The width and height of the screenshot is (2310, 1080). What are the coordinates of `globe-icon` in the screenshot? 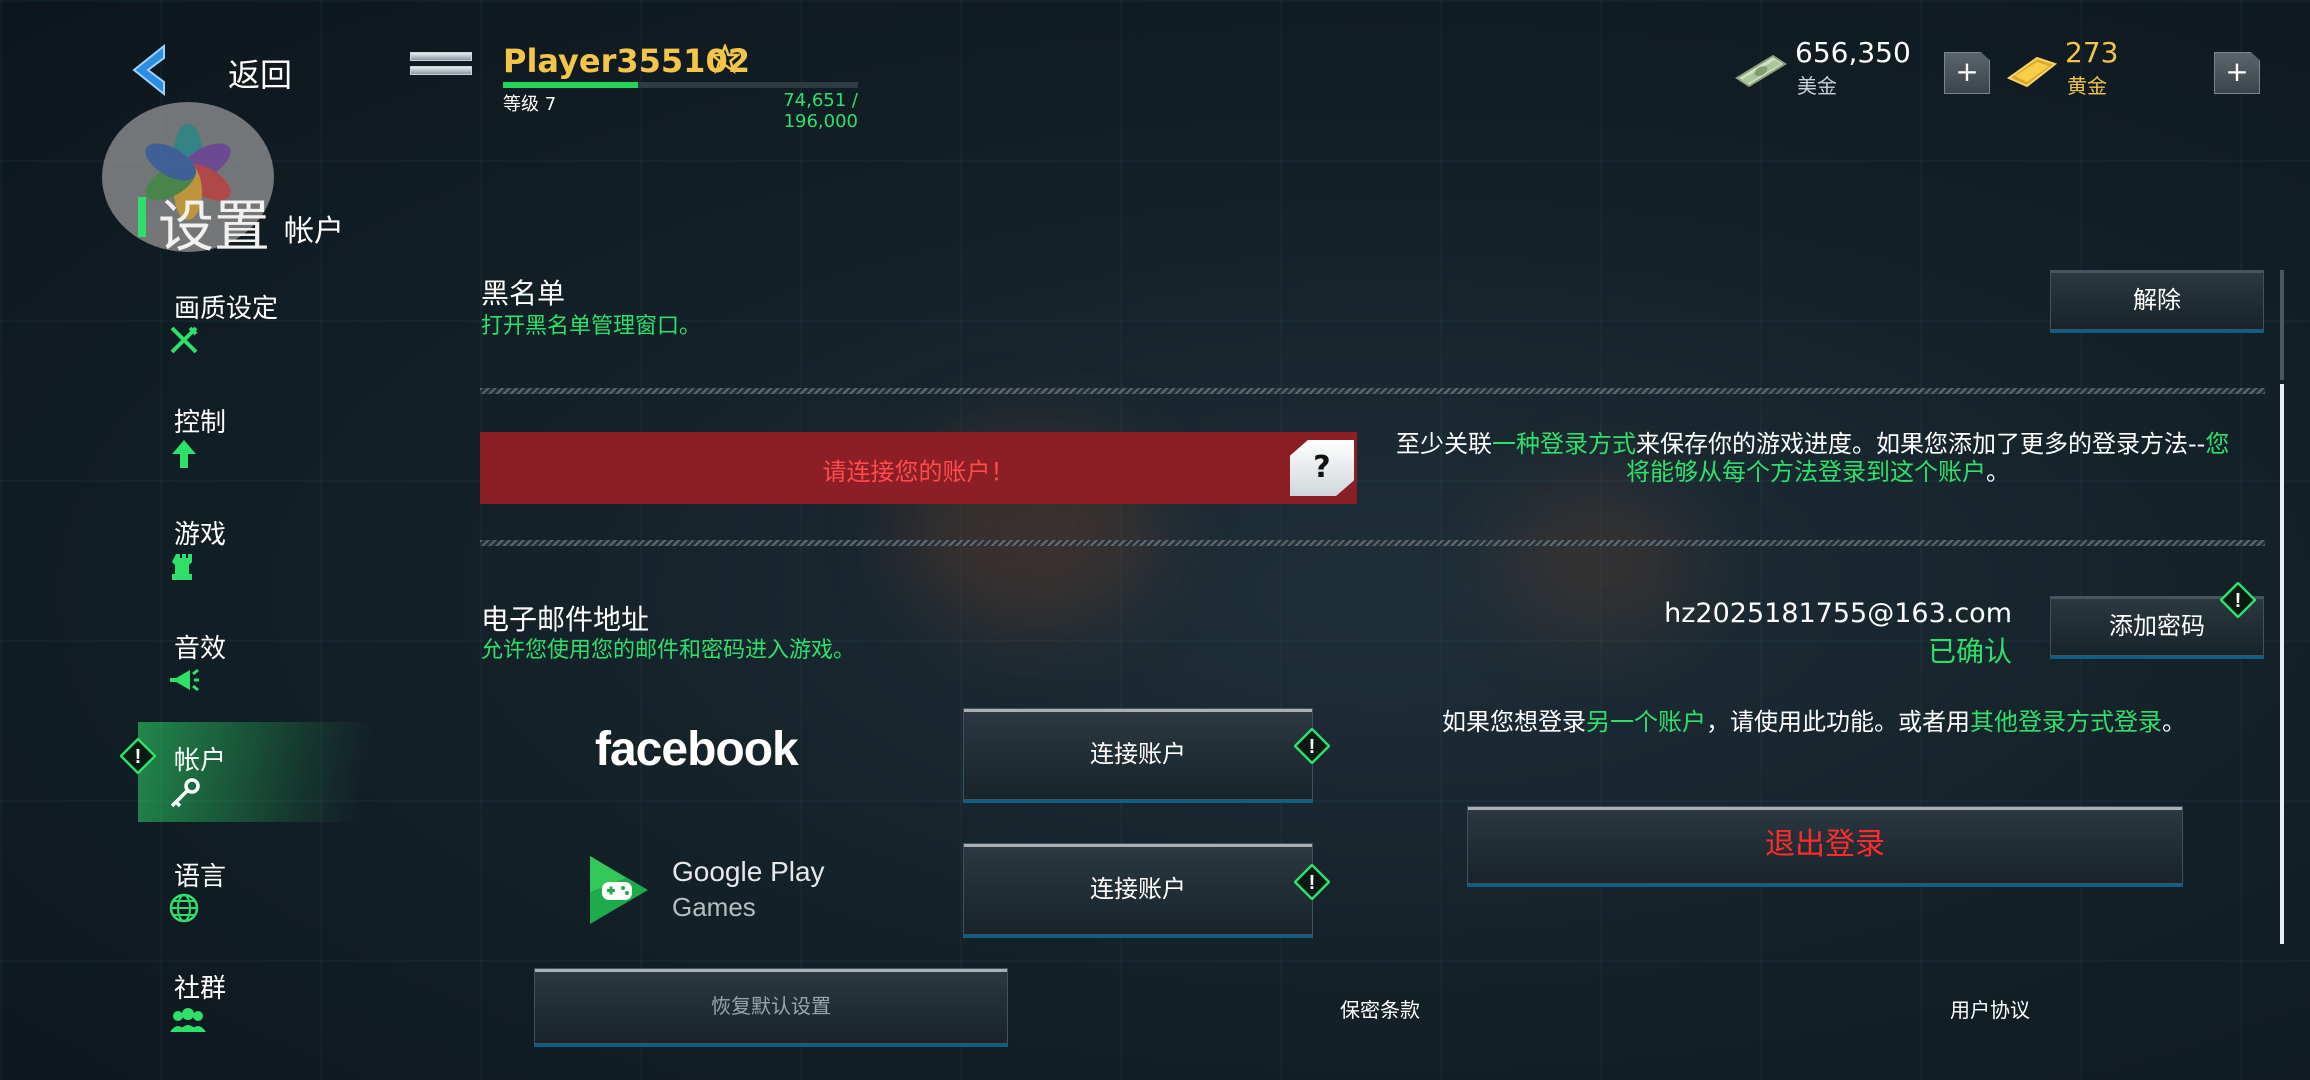 It's located at (184, 908).